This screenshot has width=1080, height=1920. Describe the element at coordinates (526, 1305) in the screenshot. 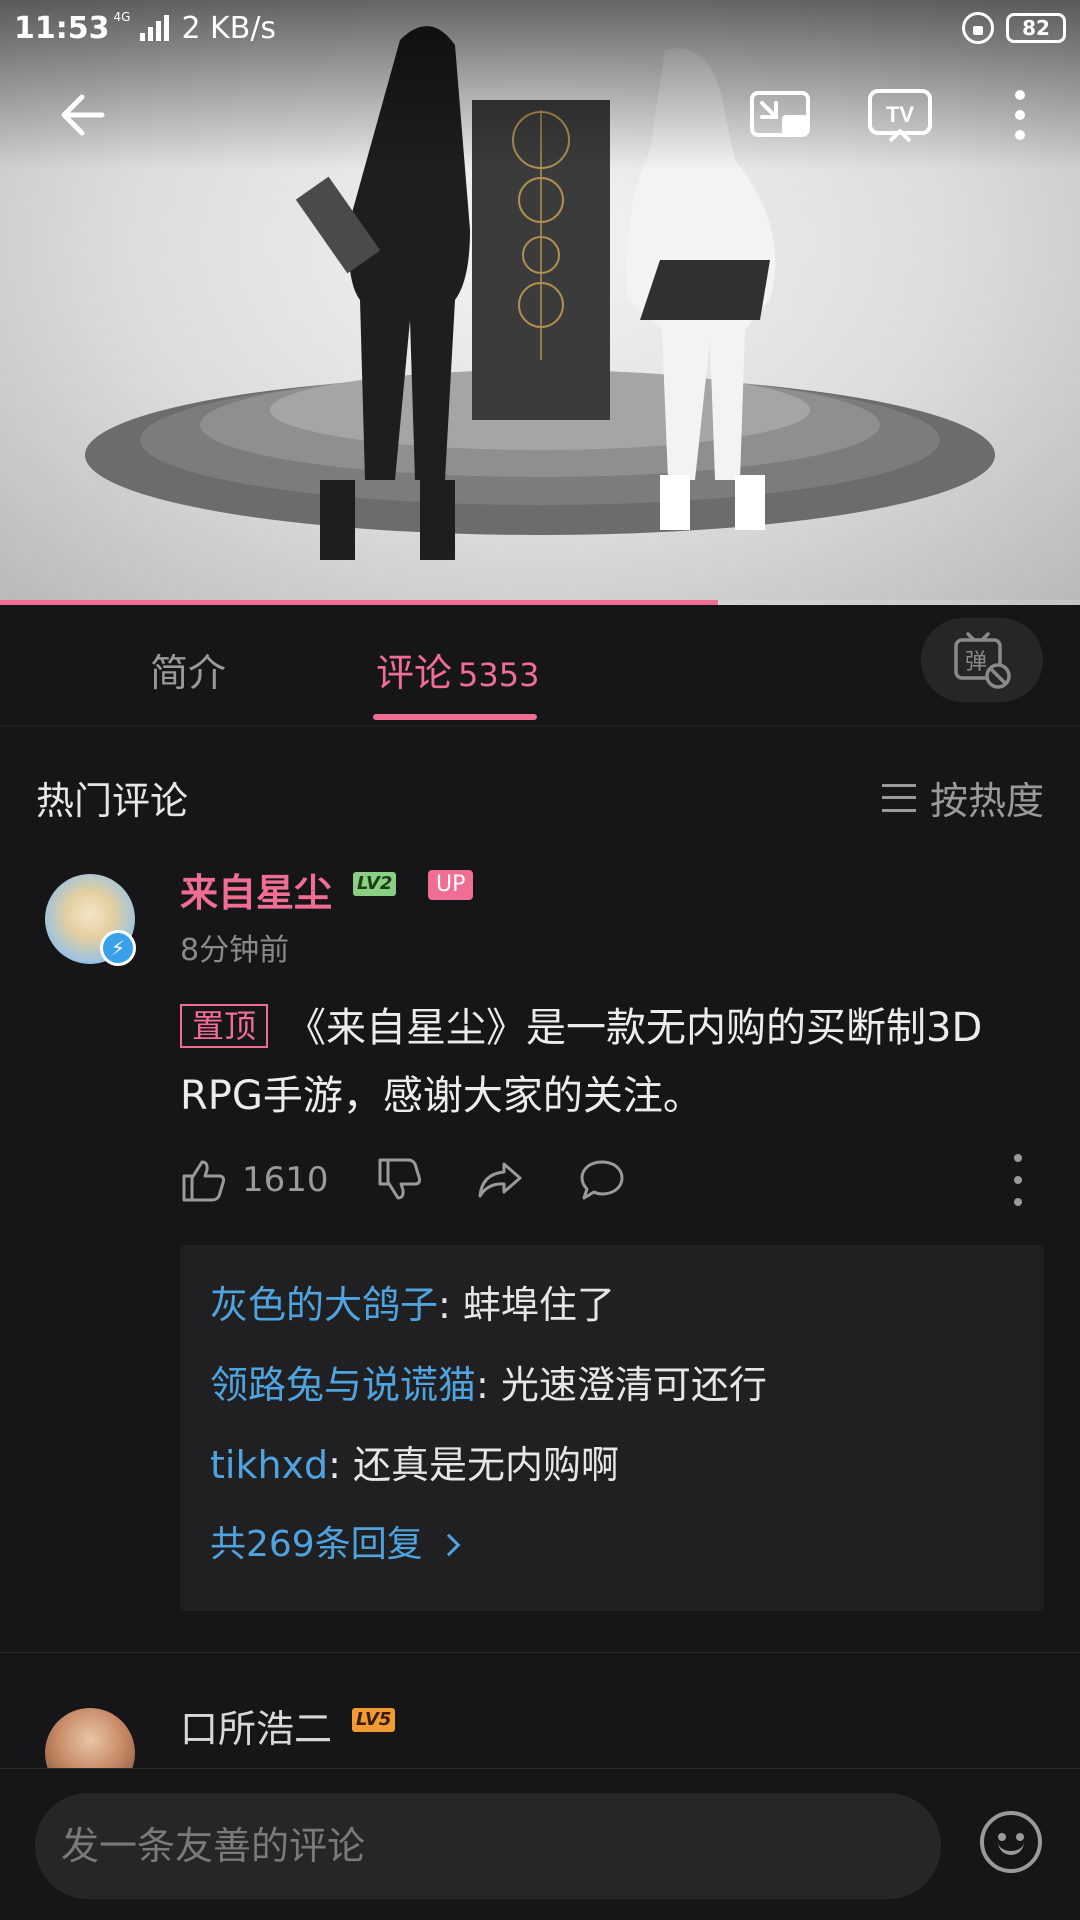

I see `reply-text: : 蚌埠住了` at that location.